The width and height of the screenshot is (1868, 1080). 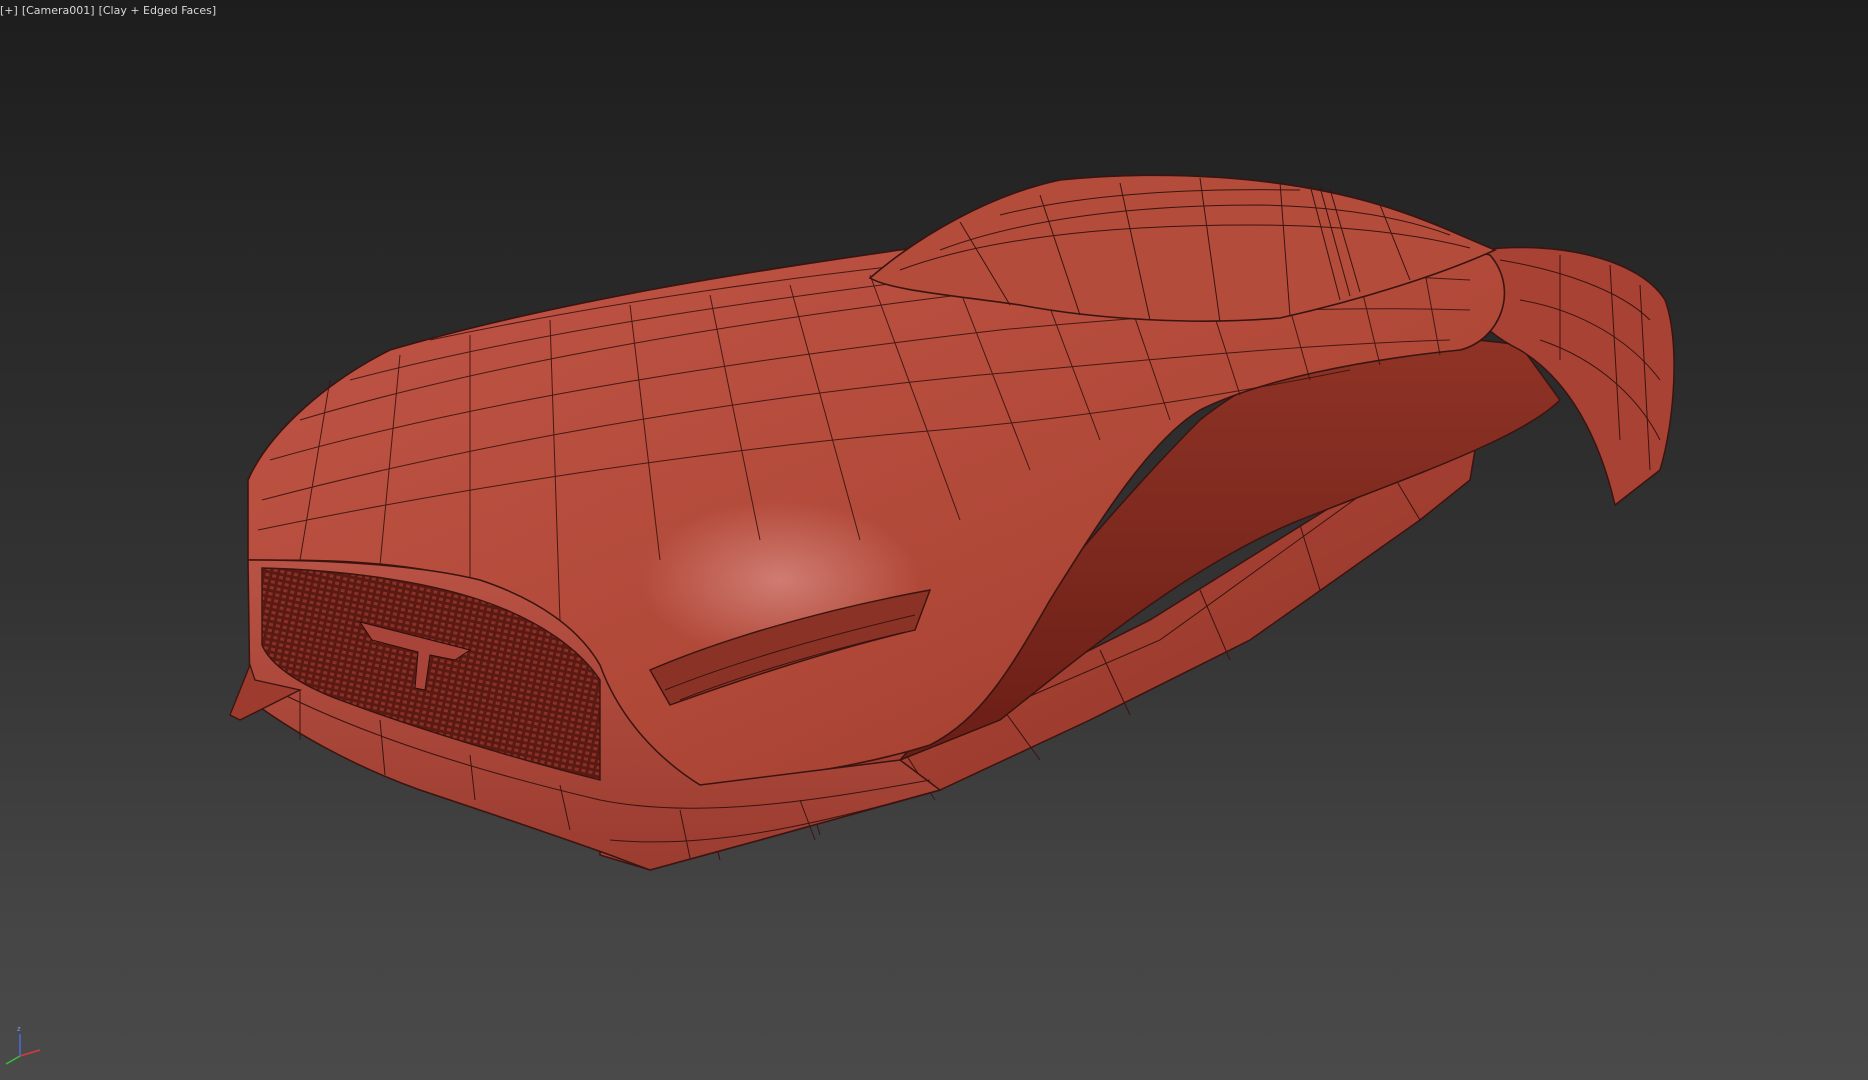 What do you see at coordinates (30, 1053) in the screenshot?
I see `x-axis-icon` at bounding box center [30, 1053].